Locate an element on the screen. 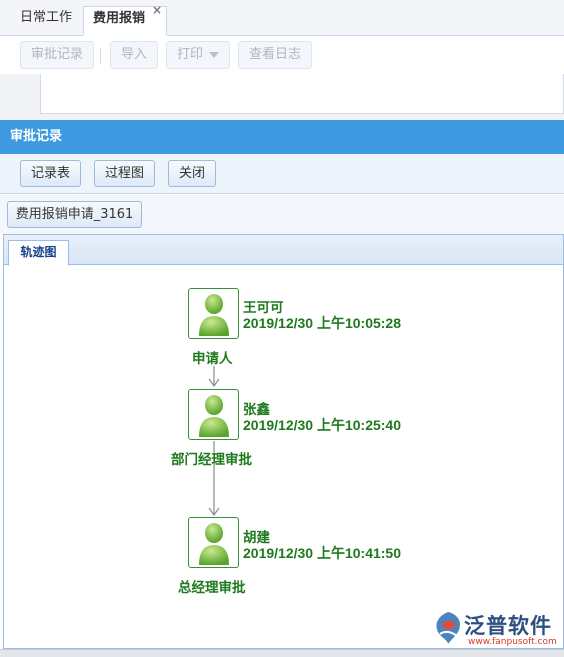 This screenshot has width=564, height=657. node-time: 2019/12/30 上午10:41:50 is located at coordinates (322, 553).